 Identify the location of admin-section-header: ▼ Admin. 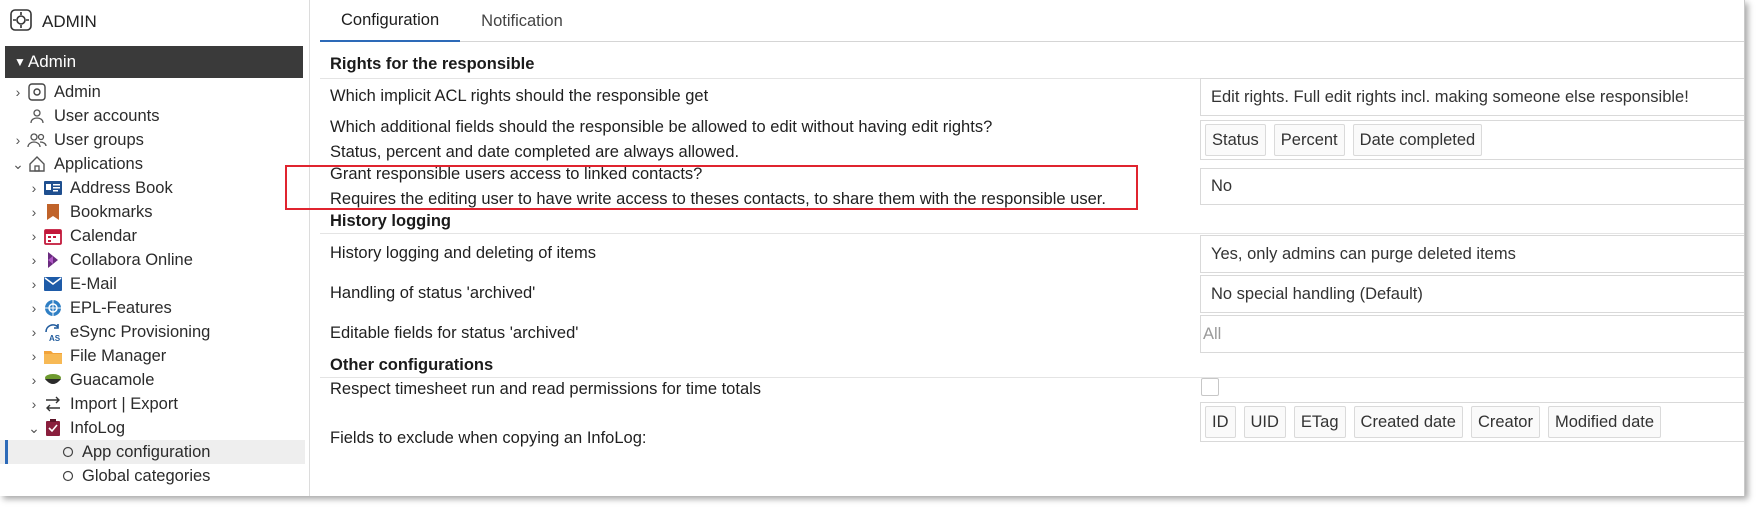
(154, 62).